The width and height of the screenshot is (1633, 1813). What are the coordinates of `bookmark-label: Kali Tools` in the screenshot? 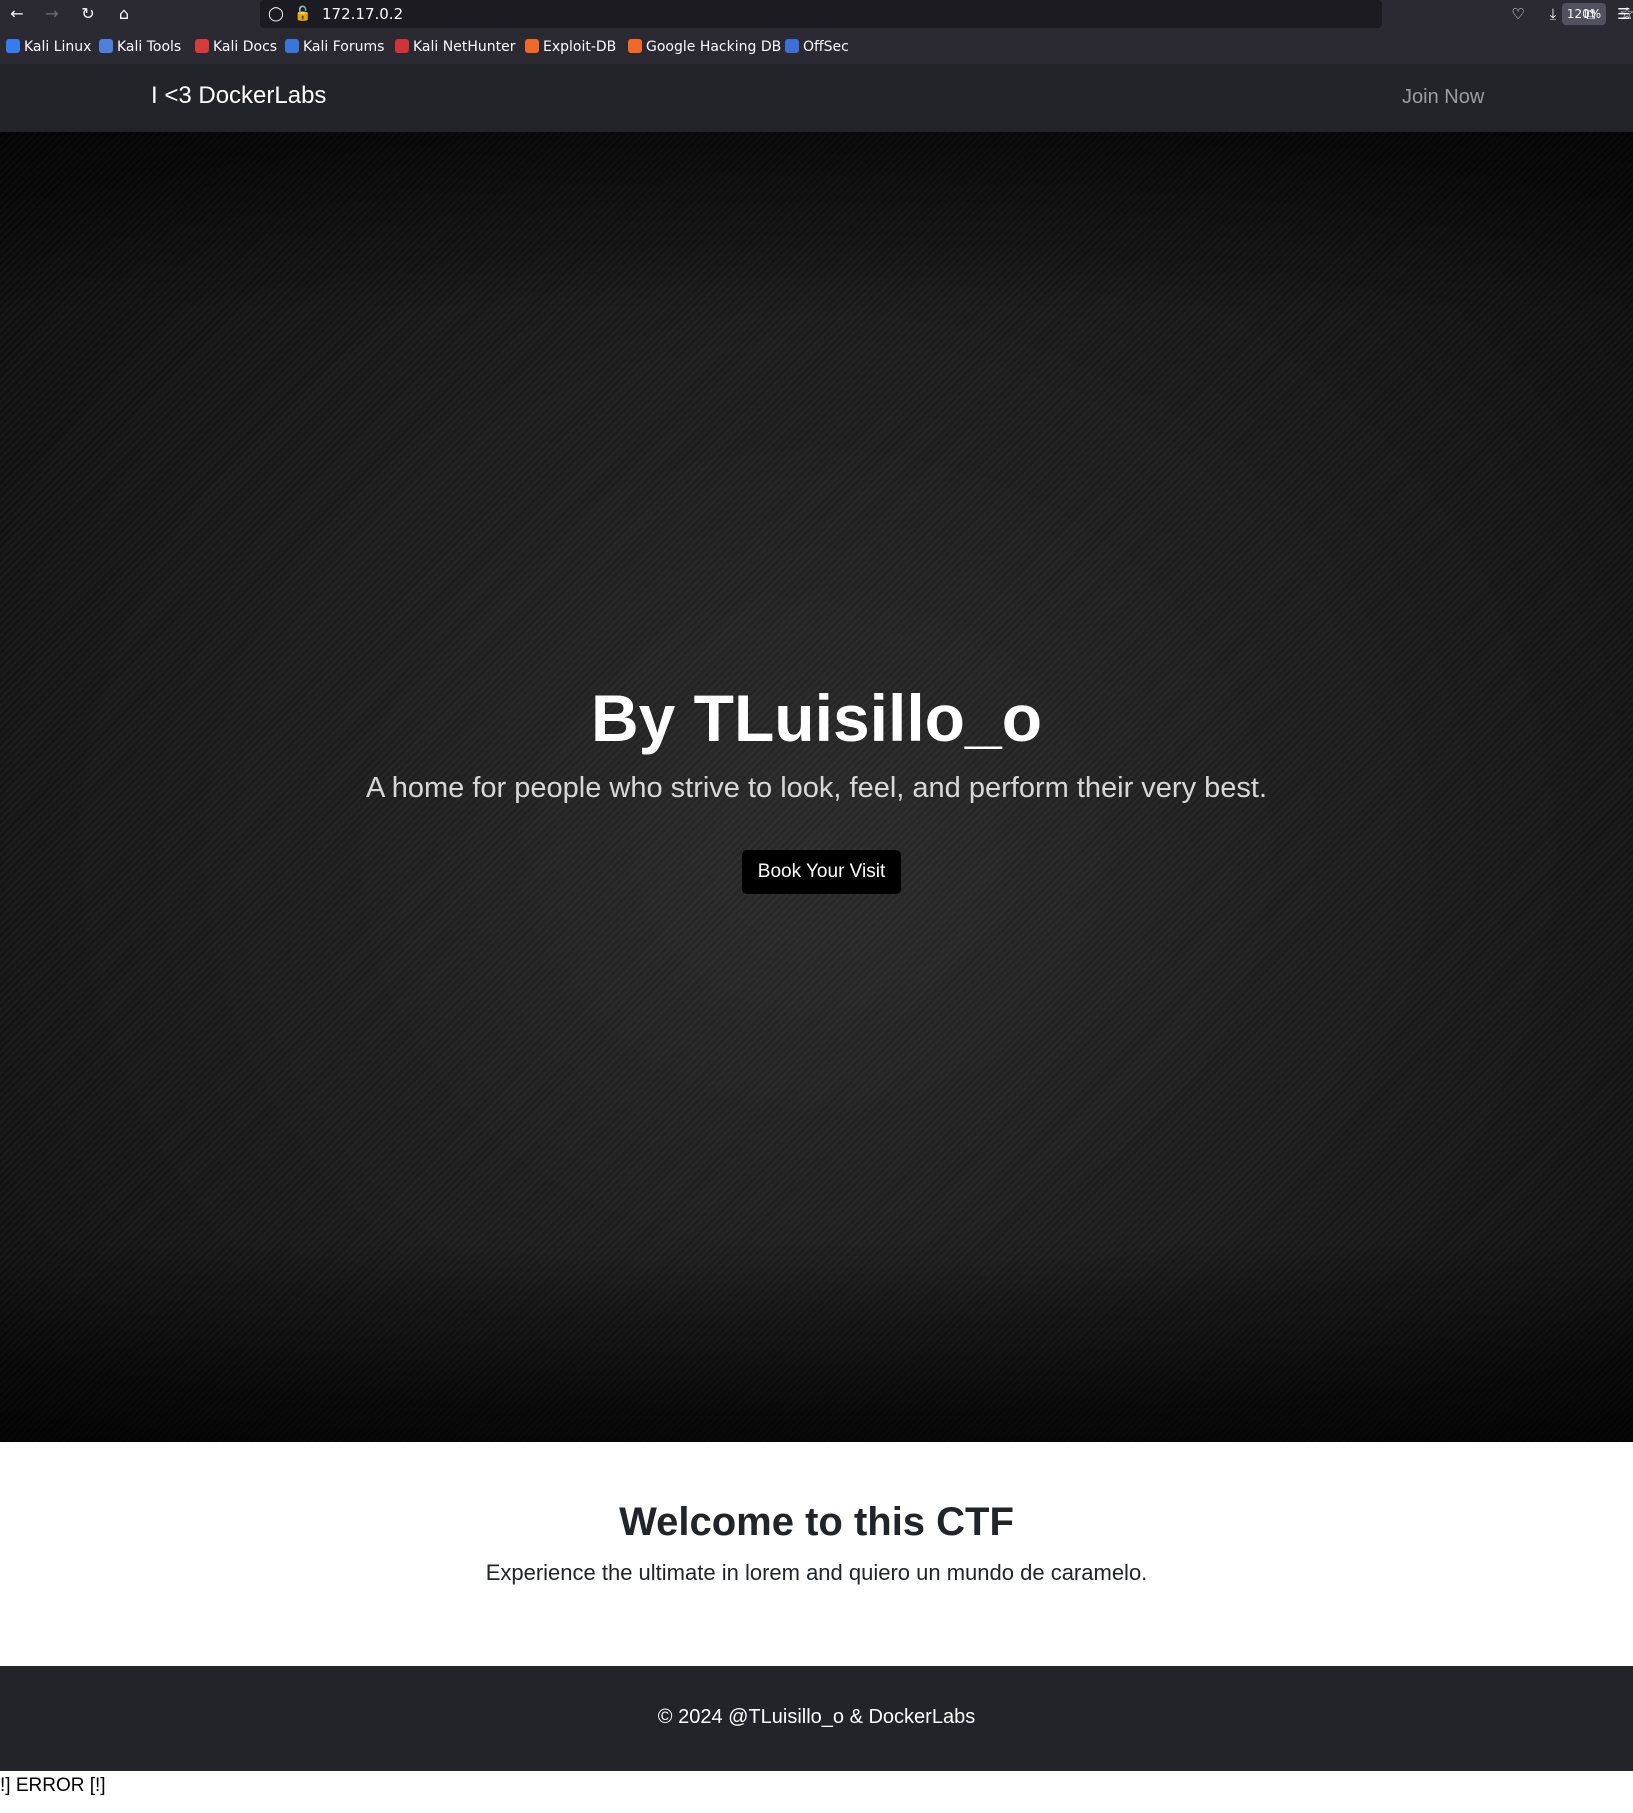 It's located at (149, 47).